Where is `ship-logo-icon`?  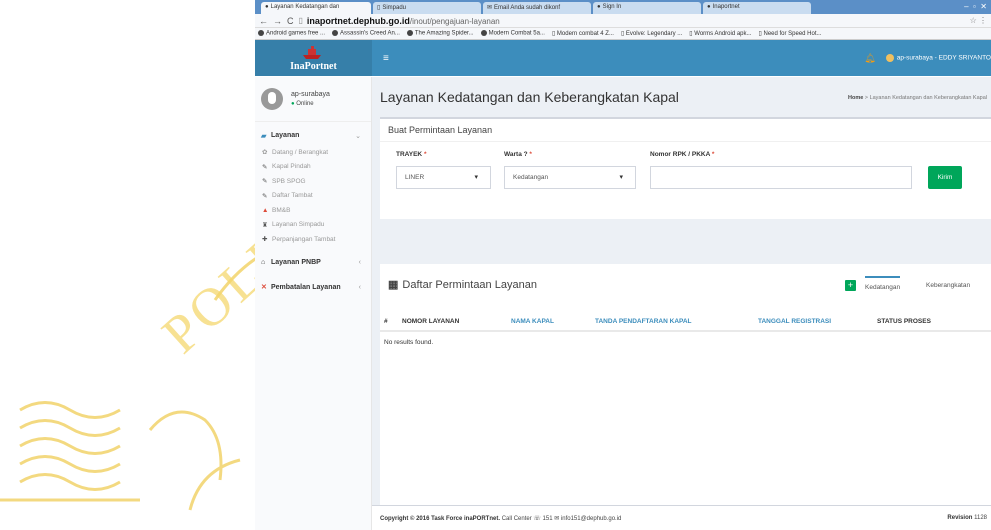
ship-logo-icon is located at coordinates (312, 52).